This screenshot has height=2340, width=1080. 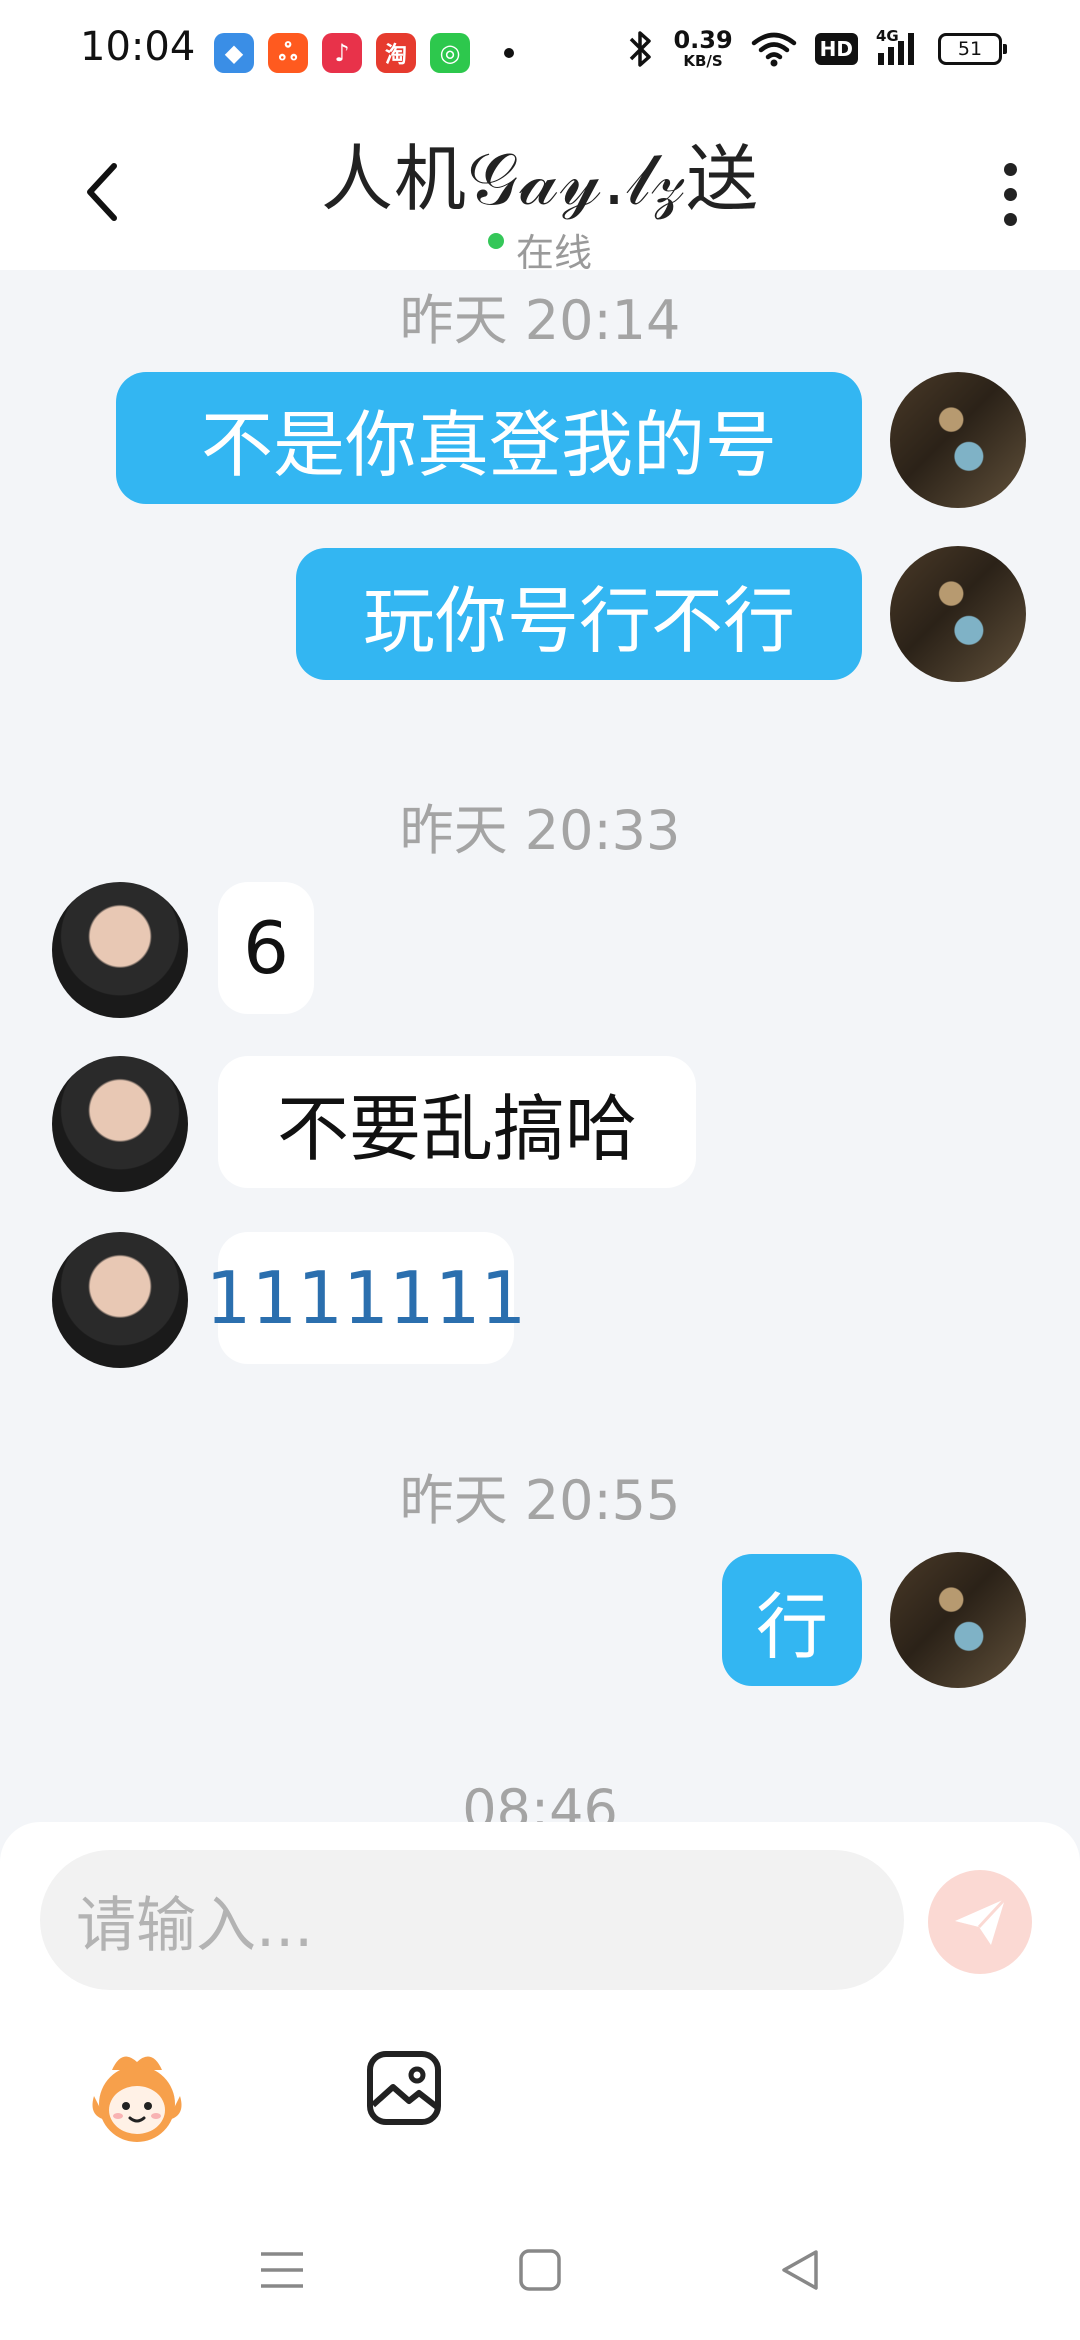 I want to click on status-indicators: 0.39 KB/S HD 4G 51, so click(x=817, y=48).